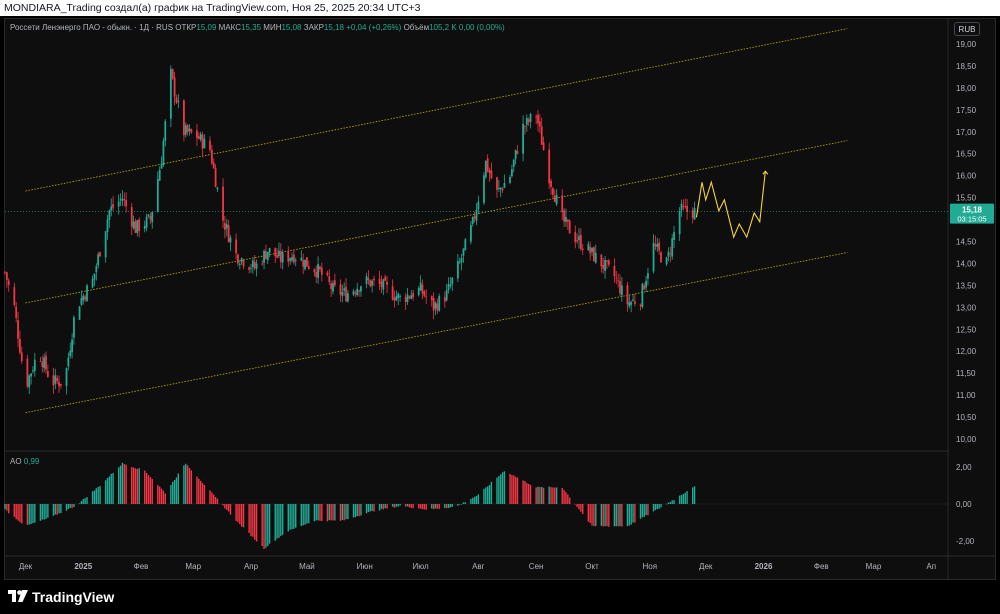 Image resolution: width=1000 pixels, height=614 pixels. I want to click on time-tick-label: Авг, so click(478, 566).